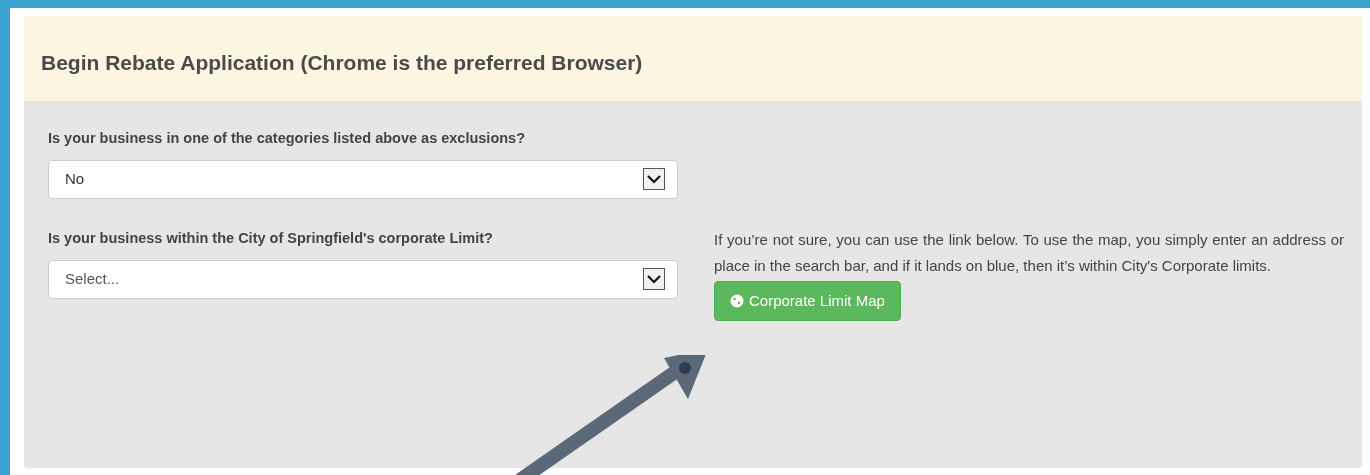 Image resolution: width=1370 pixels, height=475 pixels. Describe the element at coordinates (737, 301) in the screenshot. I see `globe-icon` at that location.